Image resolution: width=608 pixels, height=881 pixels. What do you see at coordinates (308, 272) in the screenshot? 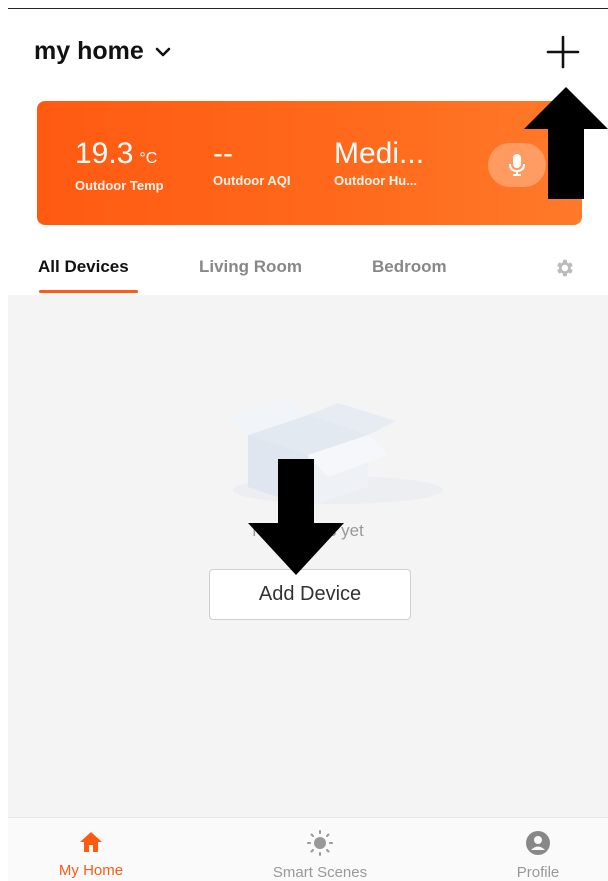
I see `room-tabs: All Devices Living Room Bedroom` at bounding box center [308, 272].